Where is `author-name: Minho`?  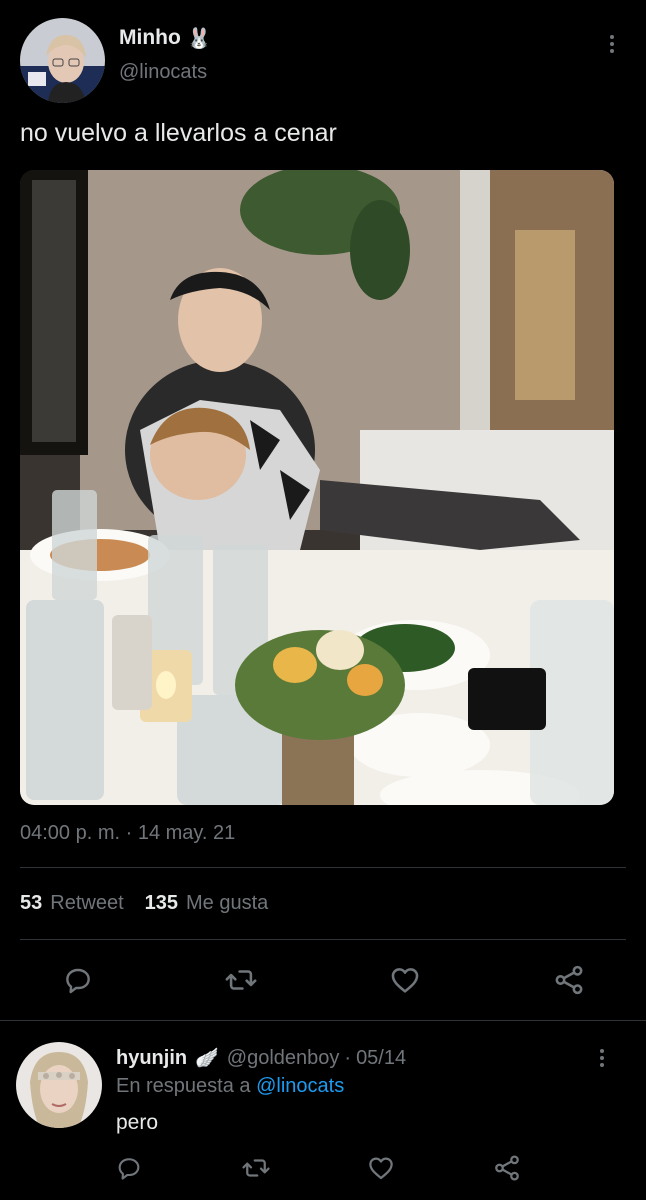 author-name: Minho is located at coordinates (150, 38).